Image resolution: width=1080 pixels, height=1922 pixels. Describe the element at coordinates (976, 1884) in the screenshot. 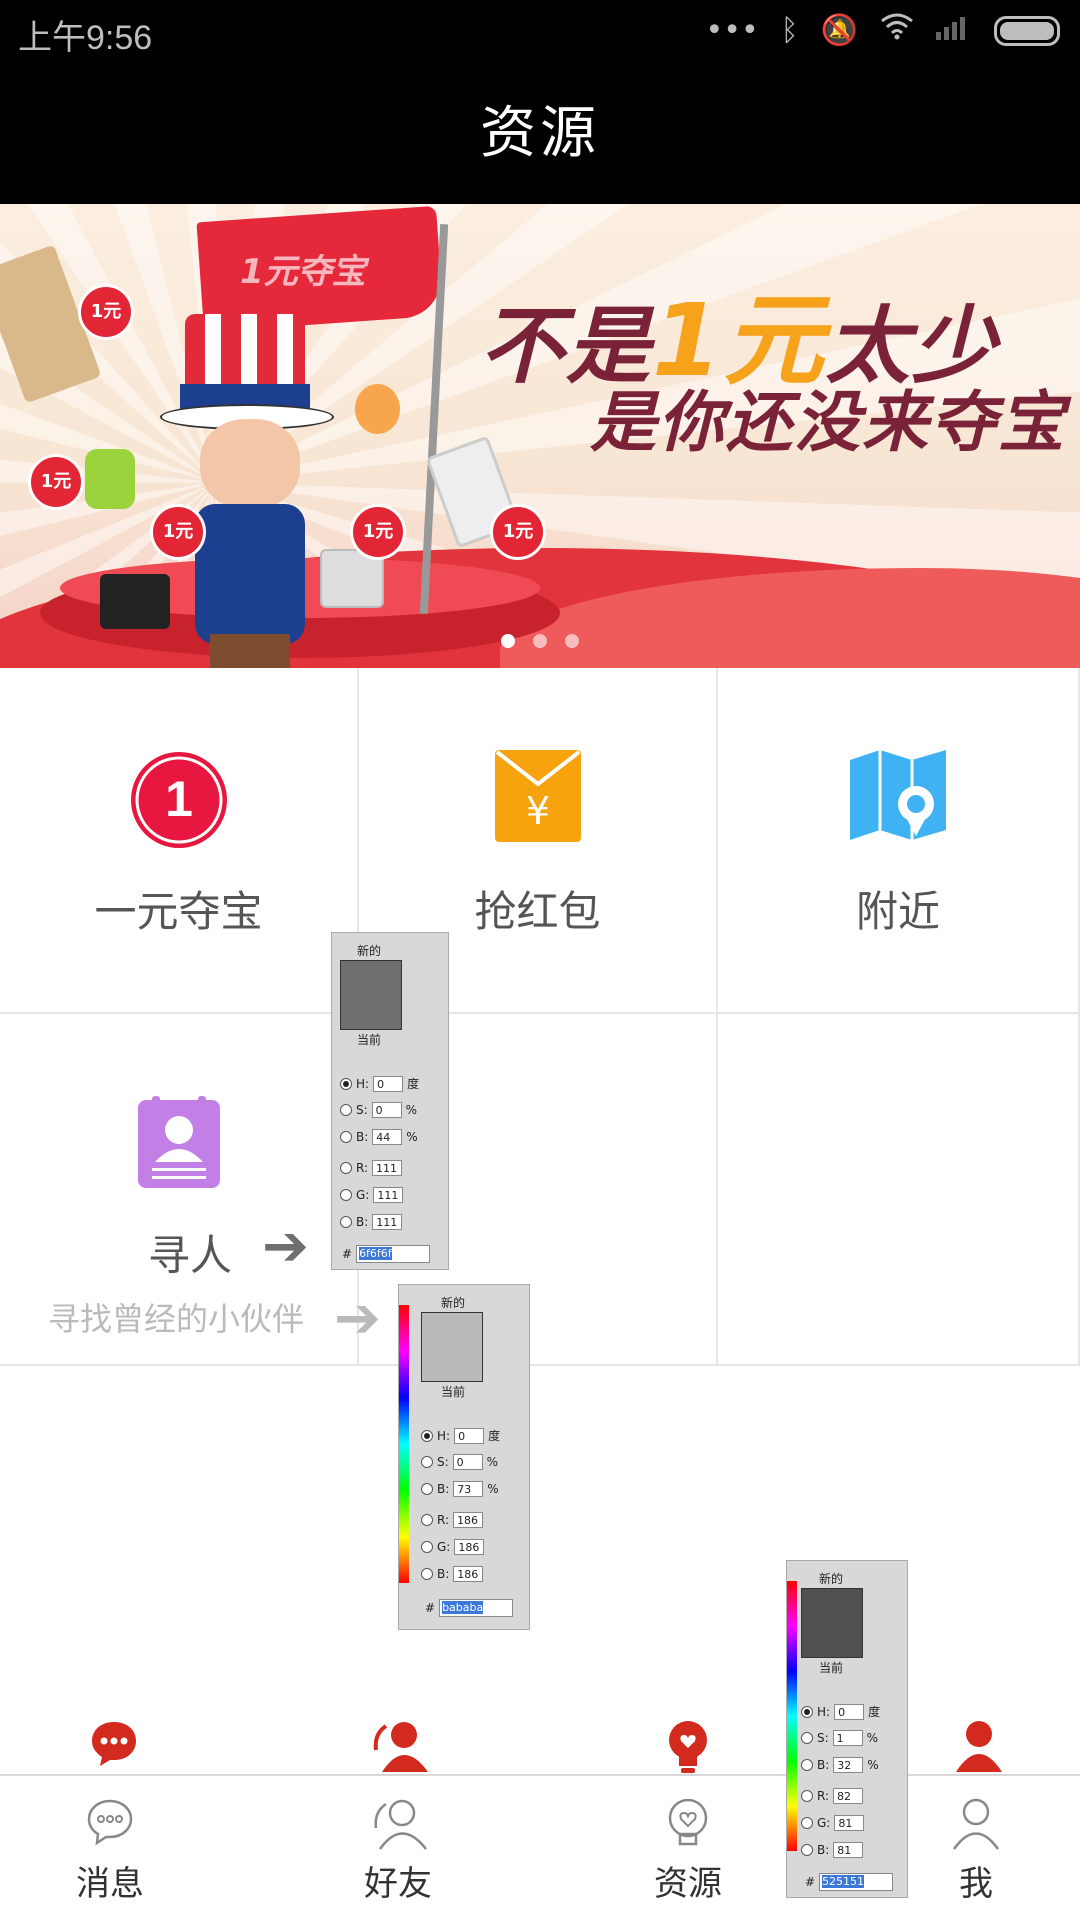

I see `tab-label: 我` at that location.